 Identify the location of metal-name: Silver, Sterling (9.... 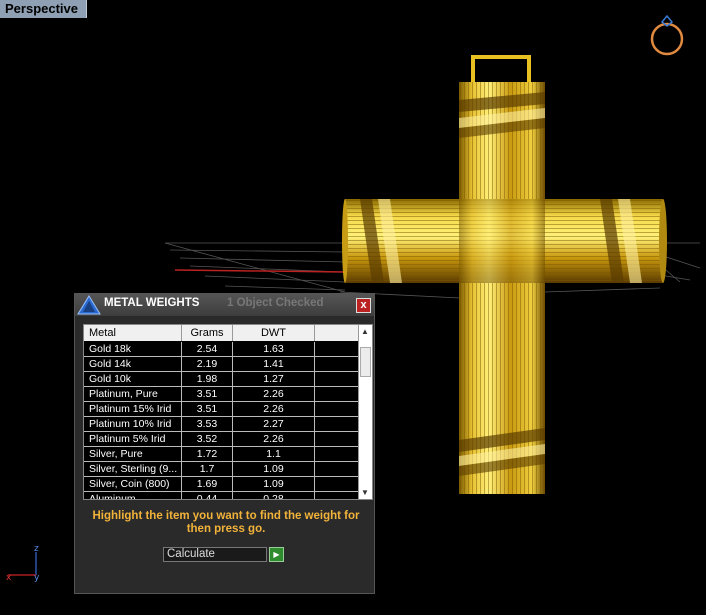
(133, 469).